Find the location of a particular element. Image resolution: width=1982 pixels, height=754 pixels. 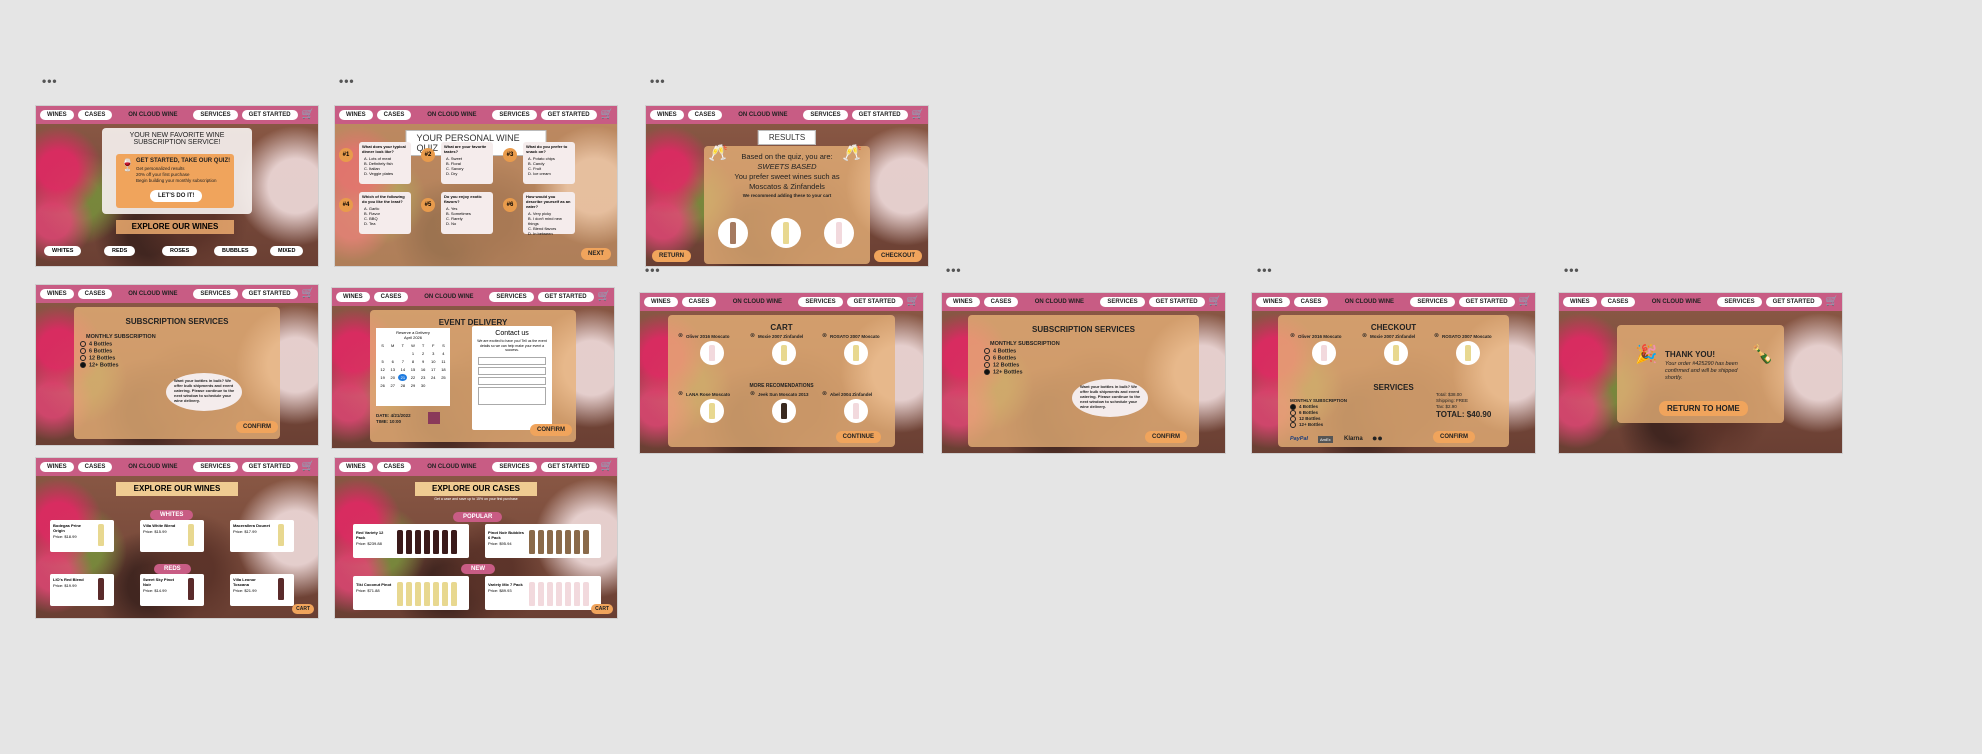

calendar-day: 21 is located at coordinates (403, 377).